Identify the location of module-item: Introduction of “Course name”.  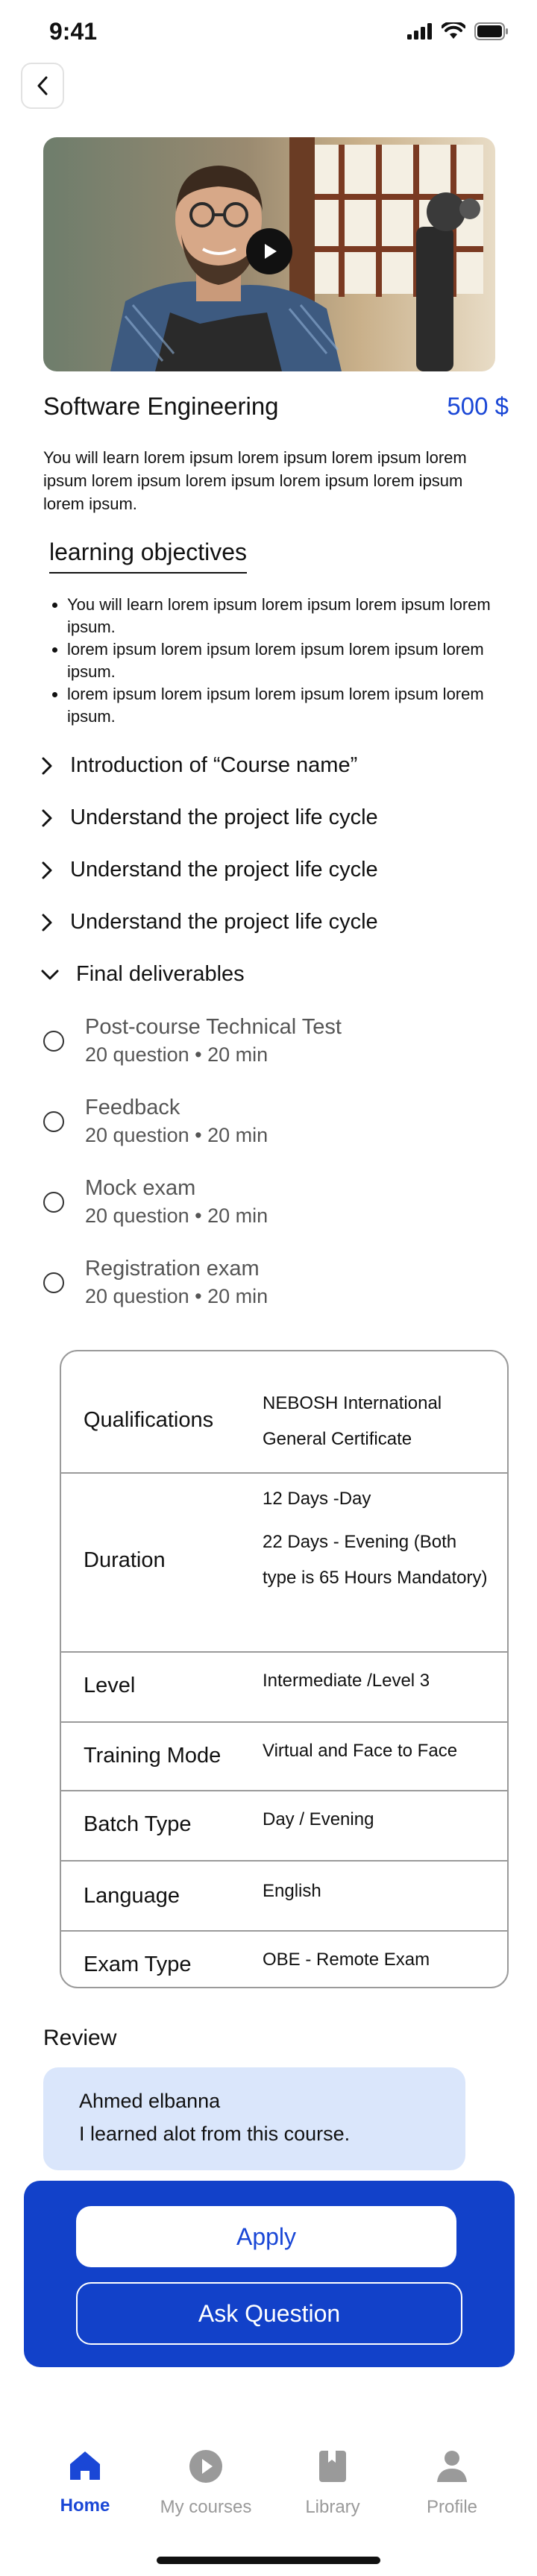
(198, 766).